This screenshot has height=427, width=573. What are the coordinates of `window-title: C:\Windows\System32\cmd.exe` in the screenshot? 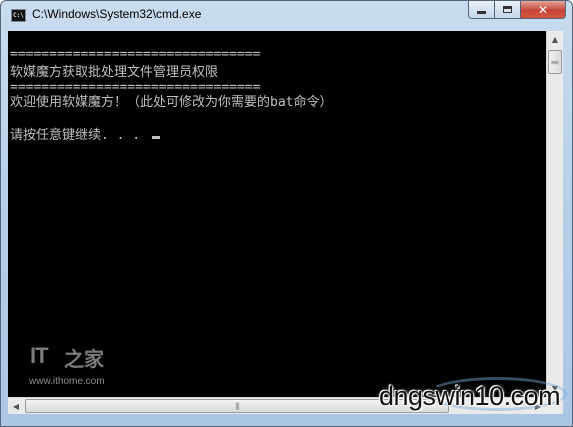 It's located at (117, 14).